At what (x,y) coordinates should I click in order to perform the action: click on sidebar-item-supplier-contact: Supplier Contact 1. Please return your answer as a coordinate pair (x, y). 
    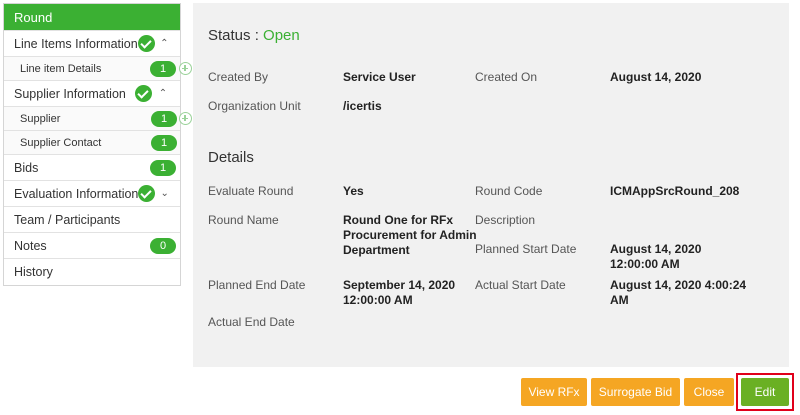
    Looking at the image, I should click on (92, 143).